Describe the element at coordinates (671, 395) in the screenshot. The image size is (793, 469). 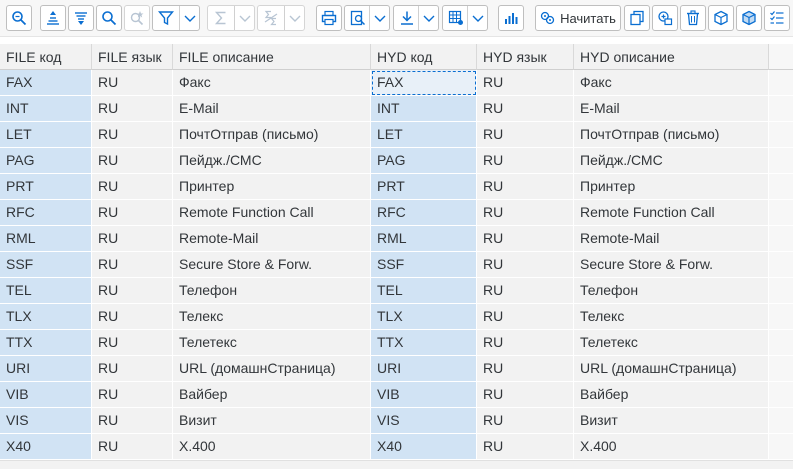
I see `hyd-description-cell: Вайбер` at that location.